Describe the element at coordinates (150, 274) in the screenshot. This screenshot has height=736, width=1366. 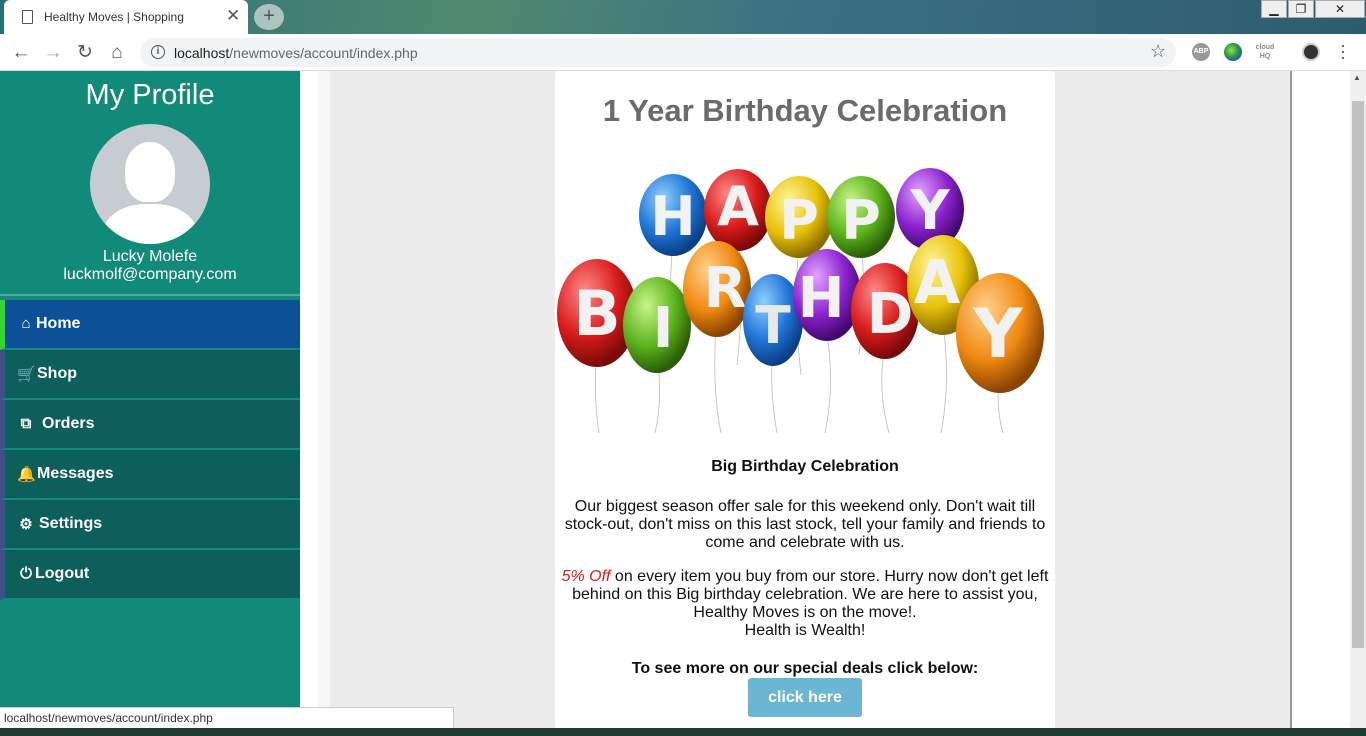
I see `user-email: luckmolf@company.com` at that location.